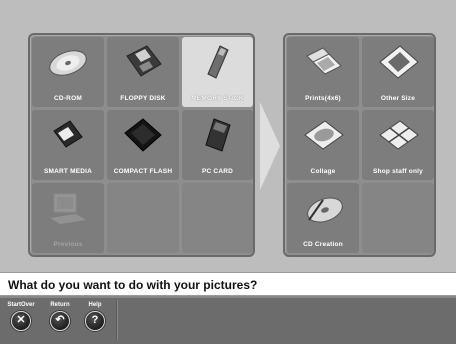 The image size is (456, 344). I want to click on tile-label: PC CARD, so click(217, 171).